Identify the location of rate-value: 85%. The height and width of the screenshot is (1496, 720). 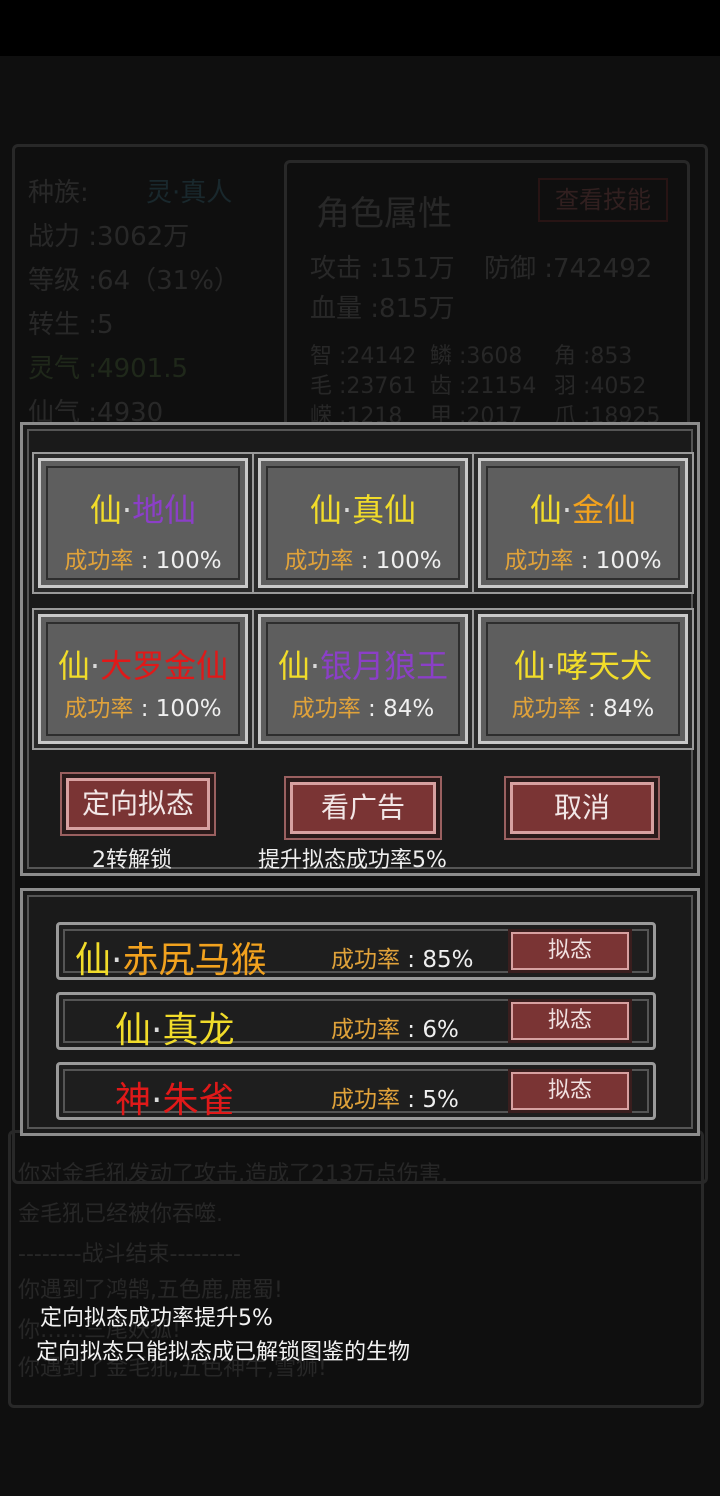
(448, 960).